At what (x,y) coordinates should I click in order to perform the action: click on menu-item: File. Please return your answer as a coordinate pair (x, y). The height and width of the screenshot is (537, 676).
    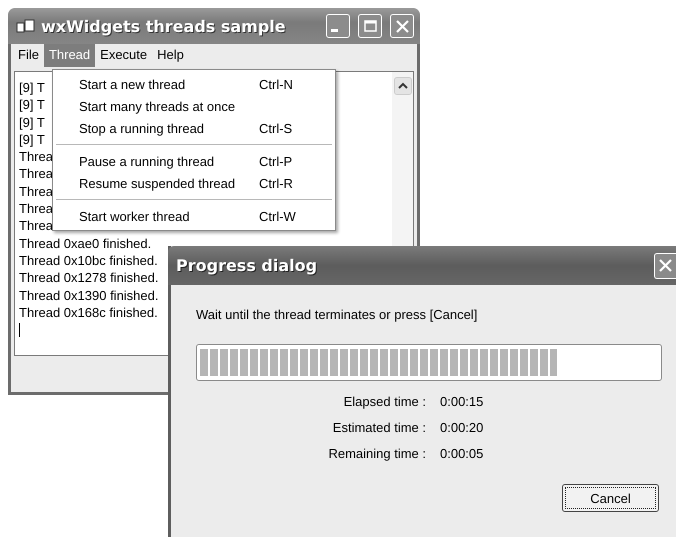
    Looking at the image, I should click on (28, 55).